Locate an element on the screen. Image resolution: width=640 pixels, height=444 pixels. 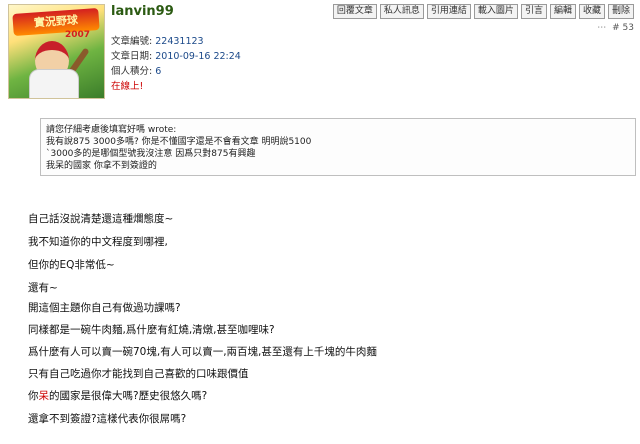
post-body-line: 但你的EQ非常低~ is located at coordinates (71, 265).